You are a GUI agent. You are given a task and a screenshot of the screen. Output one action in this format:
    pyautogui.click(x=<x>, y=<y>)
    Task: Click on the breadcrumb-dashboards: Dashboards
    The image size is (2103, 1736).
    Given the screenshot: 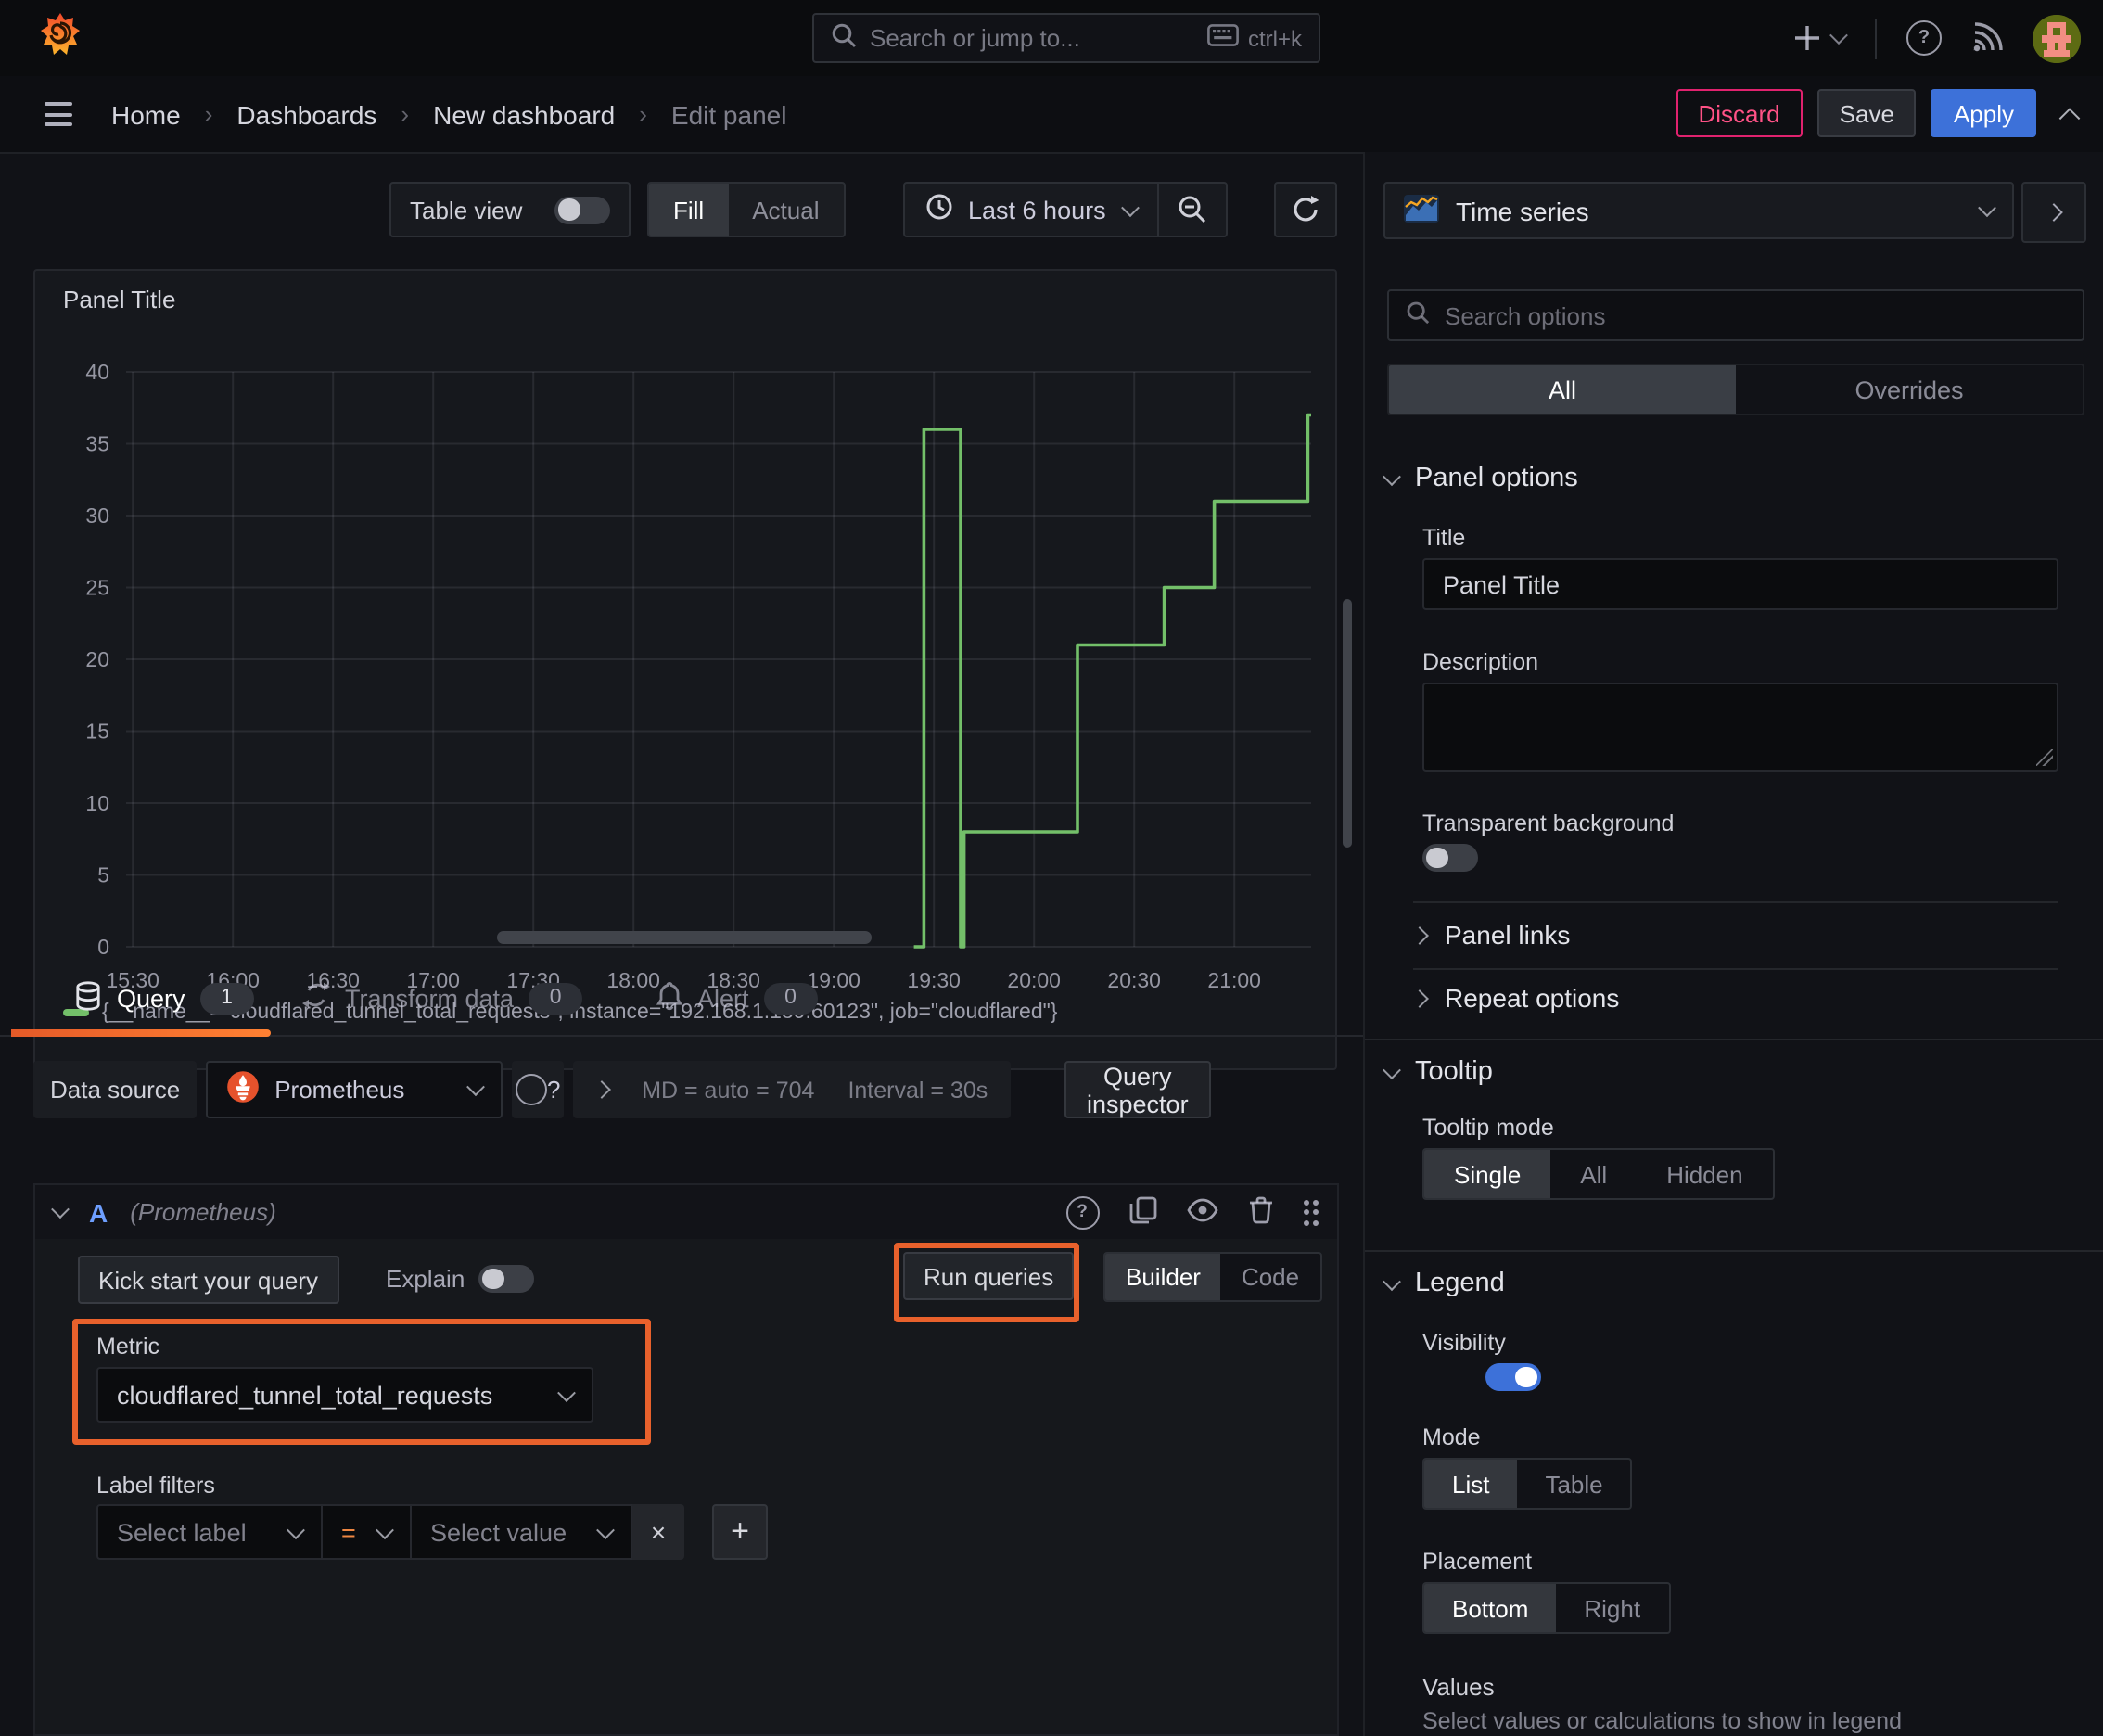 What is the action you would take?
    pyautogui.click(x=306, y=114)
    